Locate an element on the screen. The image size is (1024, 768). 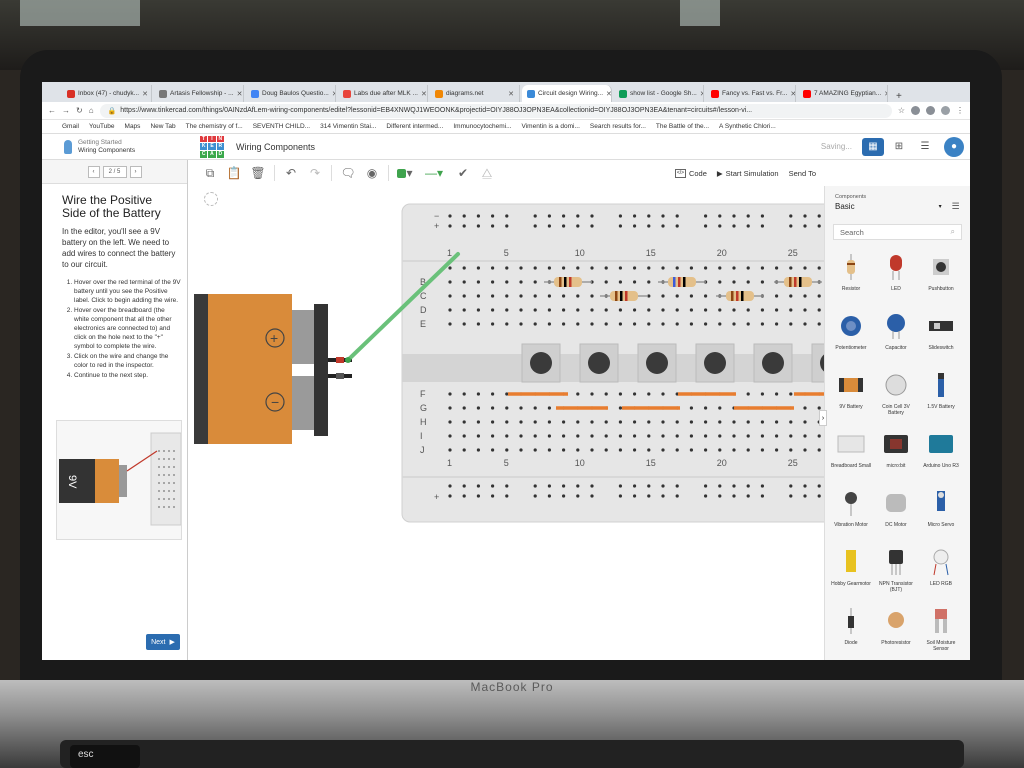
schematic-view-button: ⊞ is located at coordinates (899, 147).